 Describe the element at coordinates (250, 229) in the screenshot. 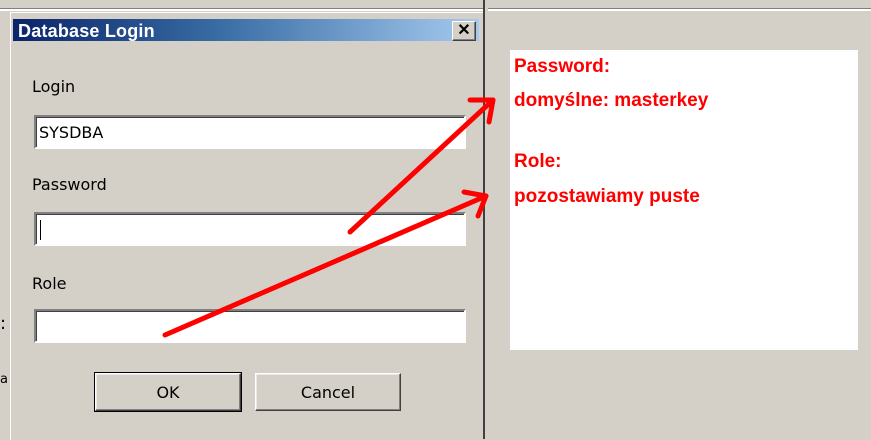

I see `password-field` at that location.